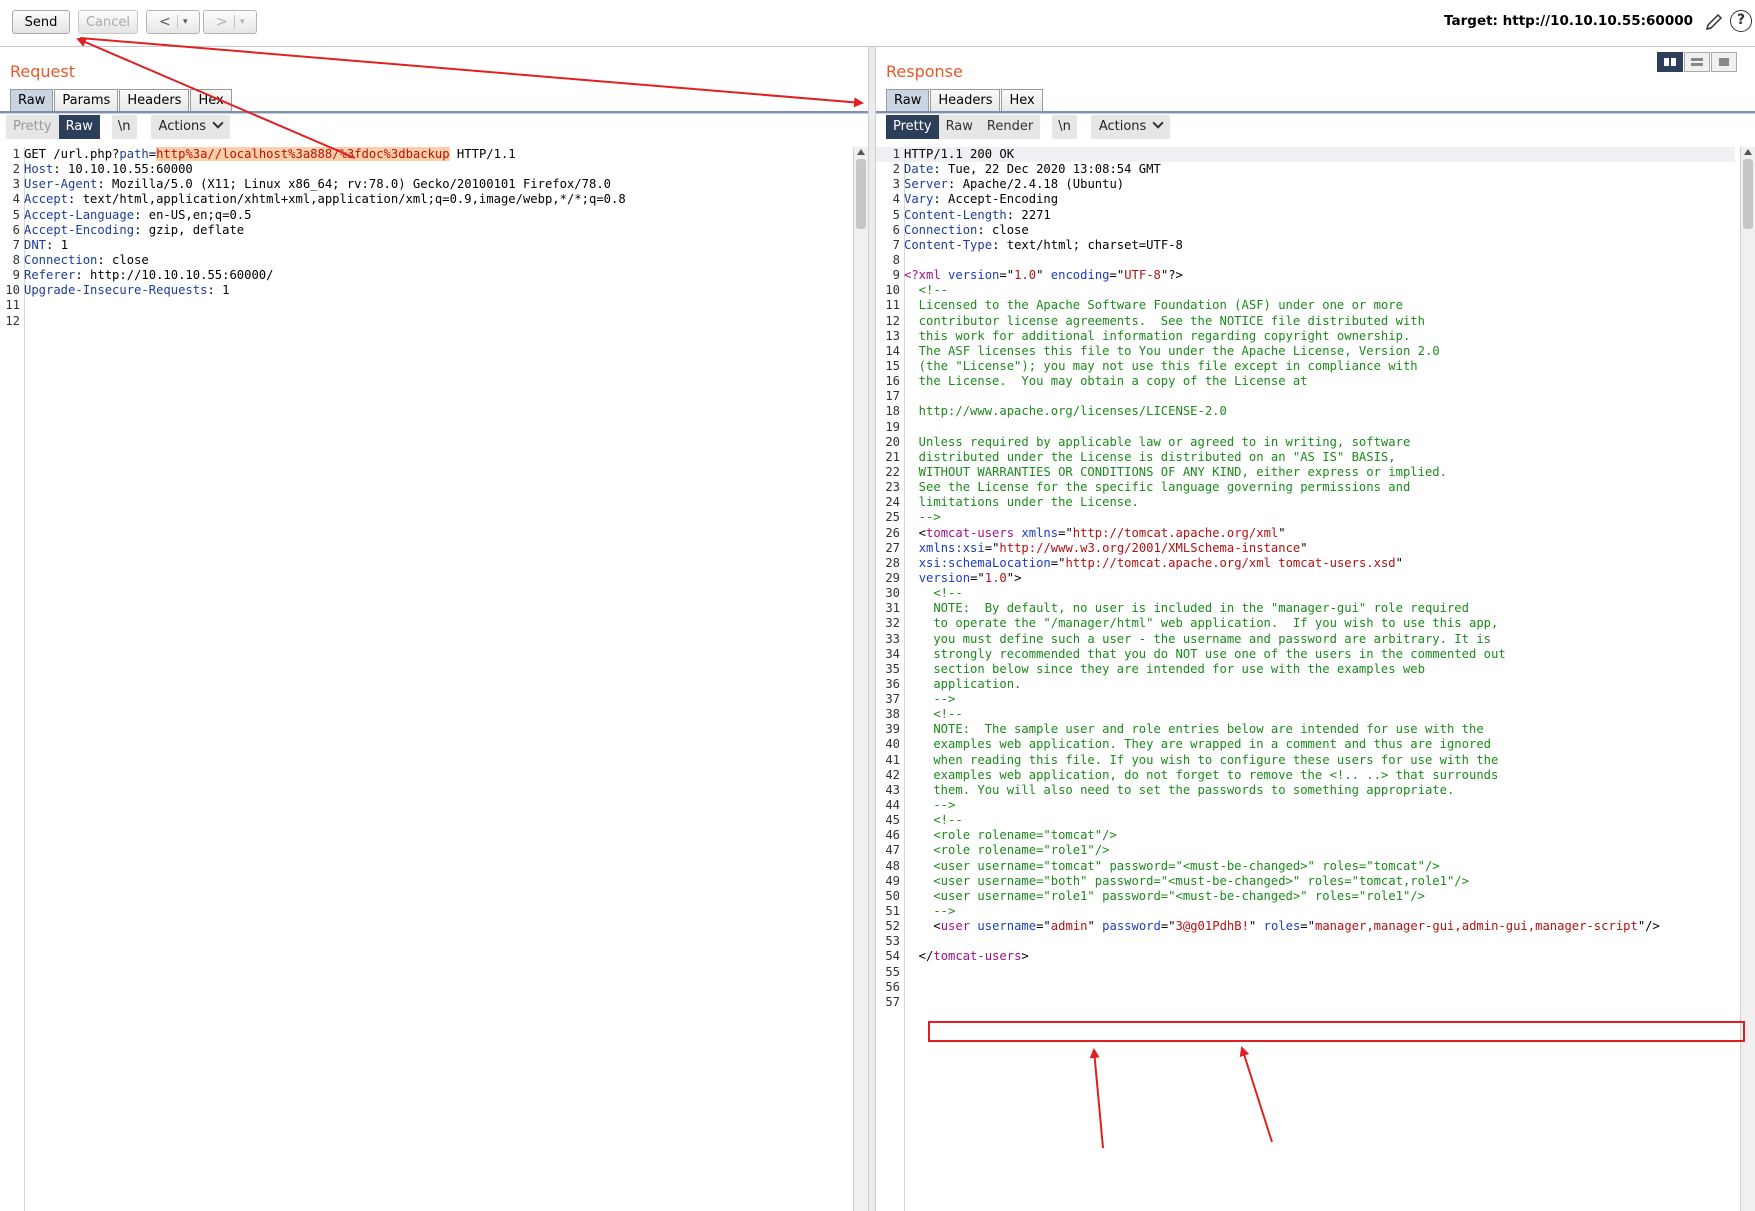 Image resolution: width=1755 pixels, height=1211 pixels. What do you see at coordinates (892, 895) in the screenshot?
I see `line-number: 50` at bounding box center [892, 895].